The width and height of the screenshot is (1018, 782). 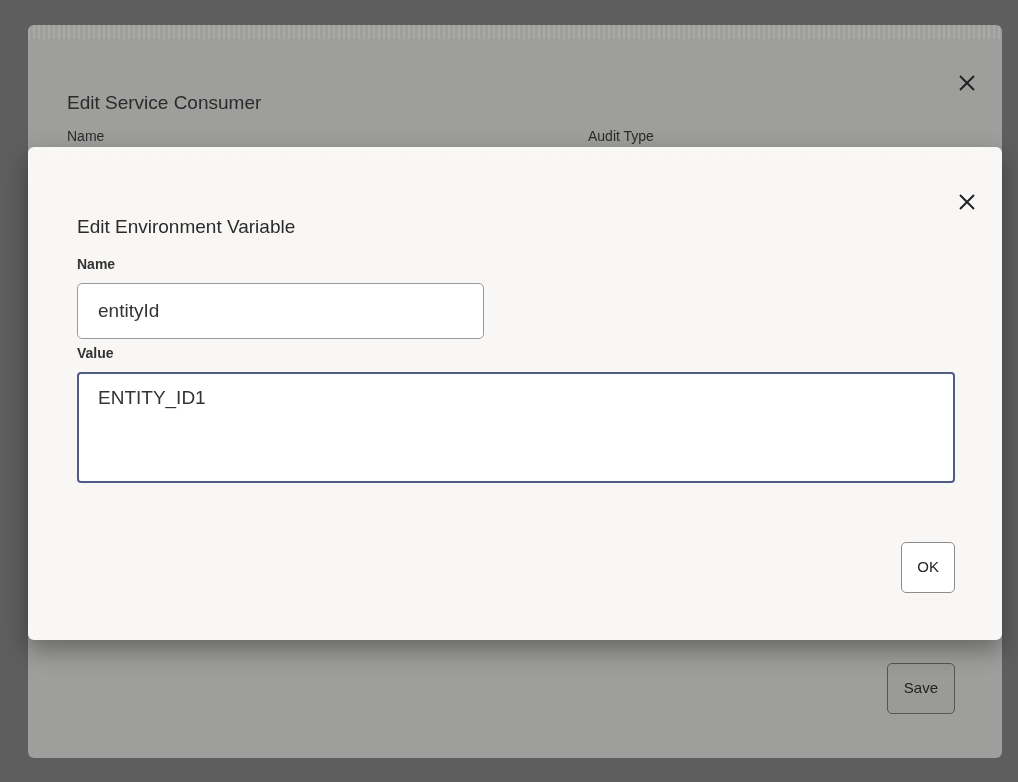 What do you see at coordinates (928, 567) in the screenshot?
I see `ok-button: OK` at bounding box center [928, 567].